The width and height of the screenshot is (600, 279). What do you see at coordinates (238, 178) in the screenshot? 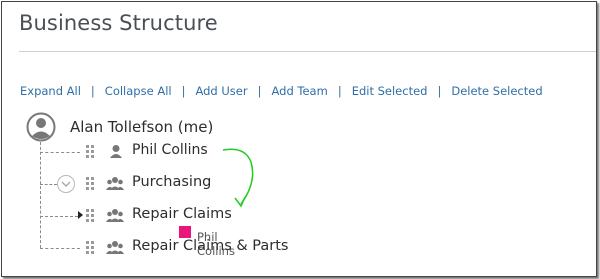
I see `drag-arrow-icon` at bounding box center [238, 178].